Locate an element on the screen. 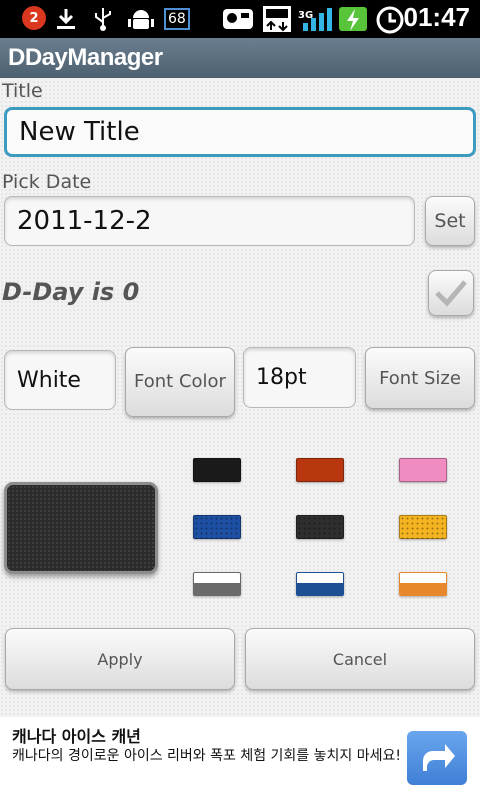 This screenshot has height=800, width=480. status-bar: 2 68 3G 01:47 is located at coordinates (240, 19).